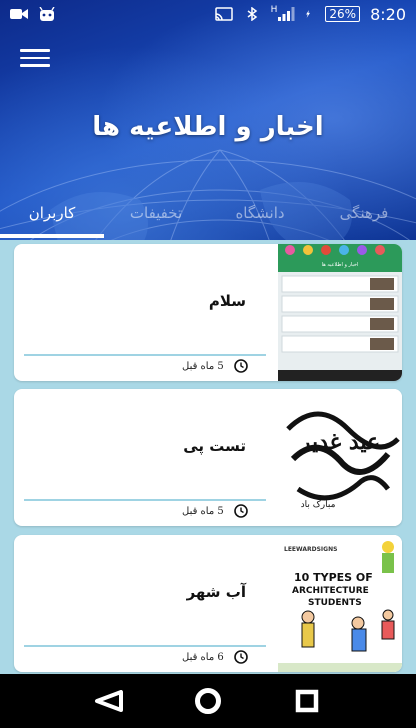 The width and height of the screenshot is (416, 728). I want to click on news-title: سلام, so click(227, 301).